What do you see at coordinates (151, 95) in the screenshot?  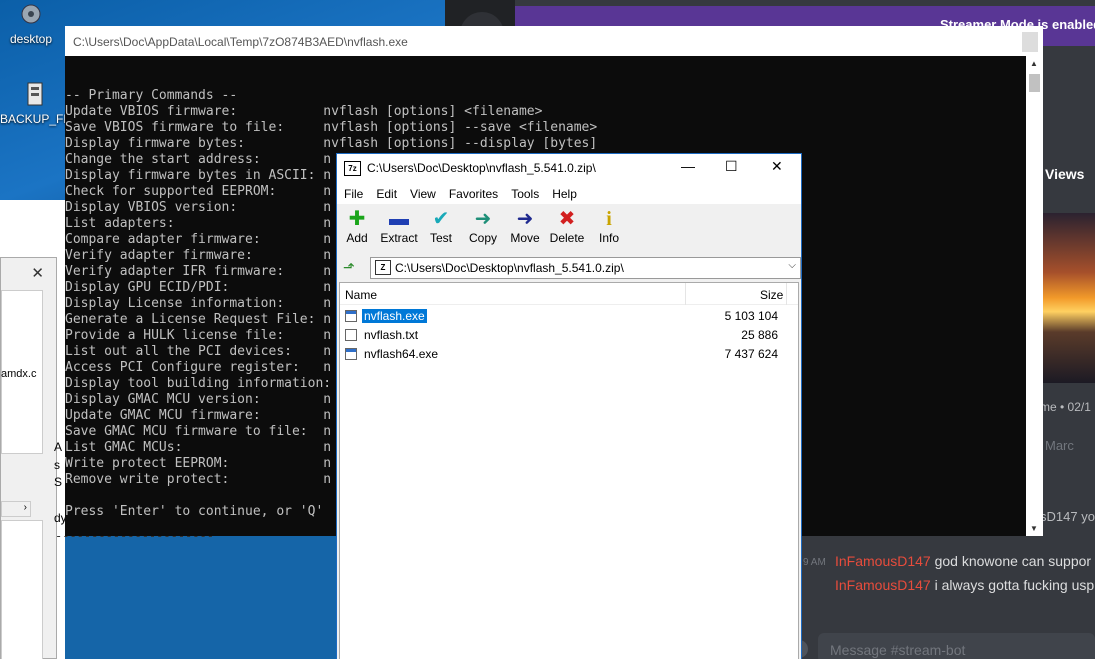 I see `console-line: -- Primary Commands --` at bounding box center [151, 95].